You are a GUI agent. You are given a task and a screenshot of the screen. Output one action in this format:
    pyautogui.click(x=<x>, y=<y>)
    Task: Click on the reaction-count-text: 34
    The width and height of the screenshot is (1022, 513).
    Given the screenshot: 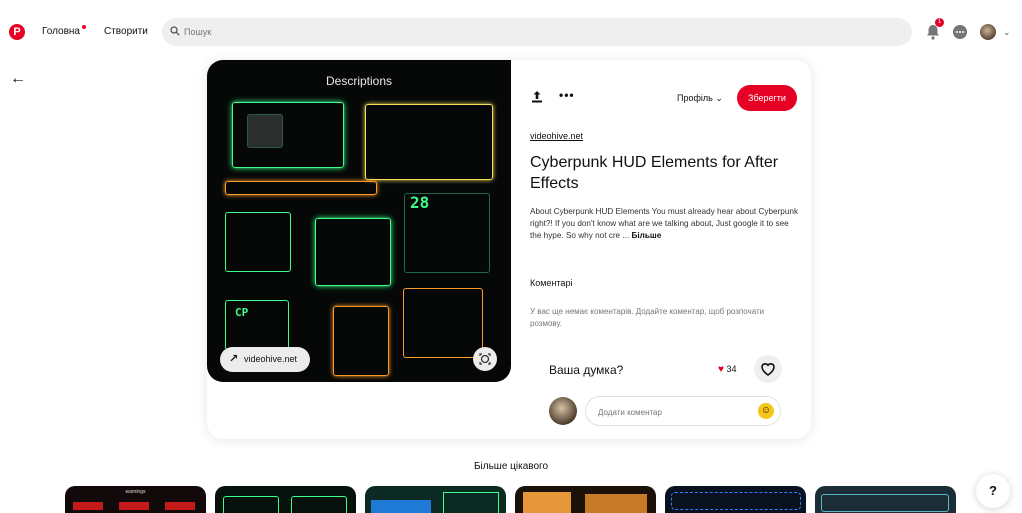 What is the action you would take?
    pyautogui.click(x=731, y=369)
    